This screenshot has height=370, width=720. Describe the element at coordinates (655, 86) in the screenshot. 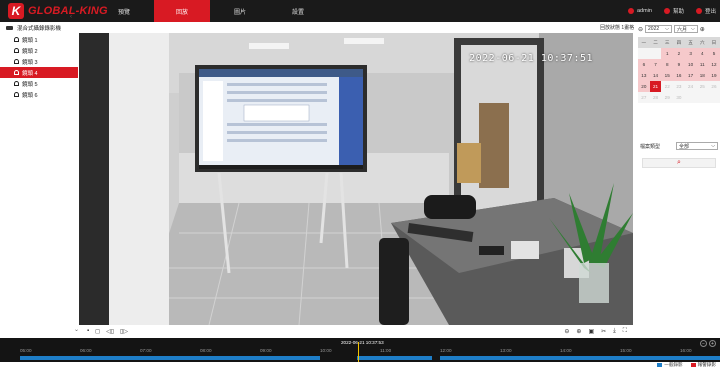

I see `calendar-day-selected: 21` at that location.